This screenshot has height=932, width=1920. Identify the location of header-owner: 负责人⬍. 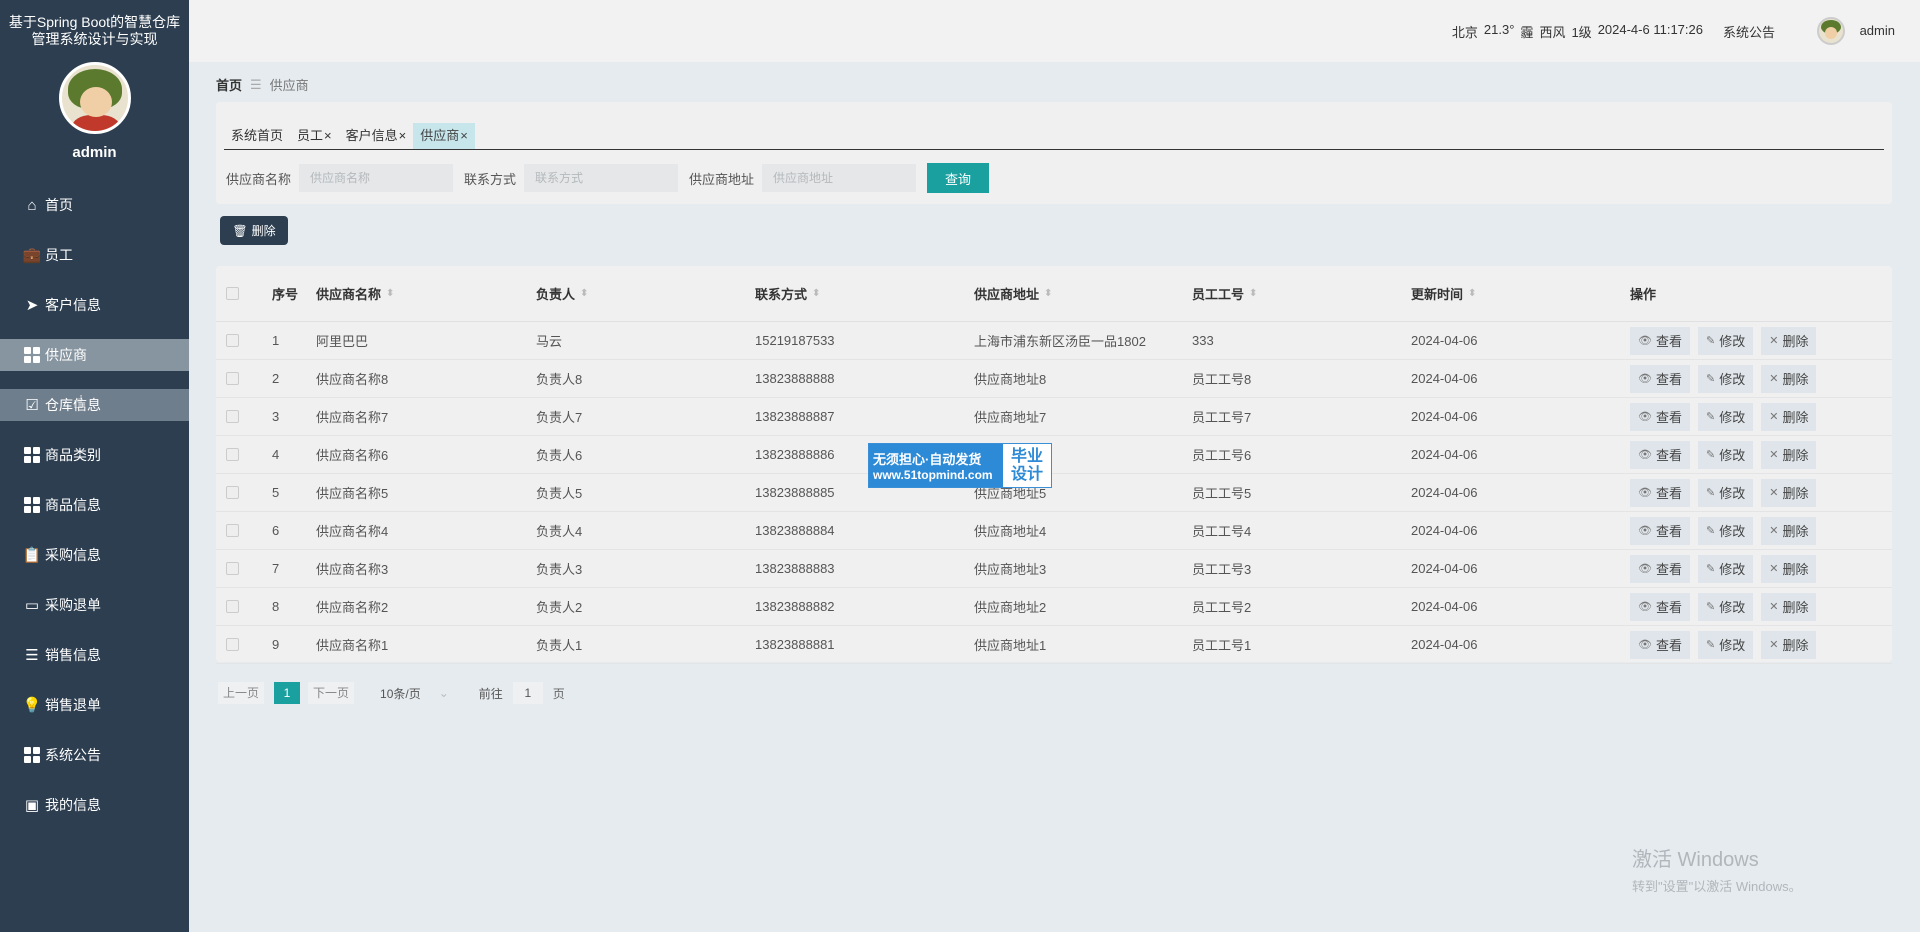
(645, 293).